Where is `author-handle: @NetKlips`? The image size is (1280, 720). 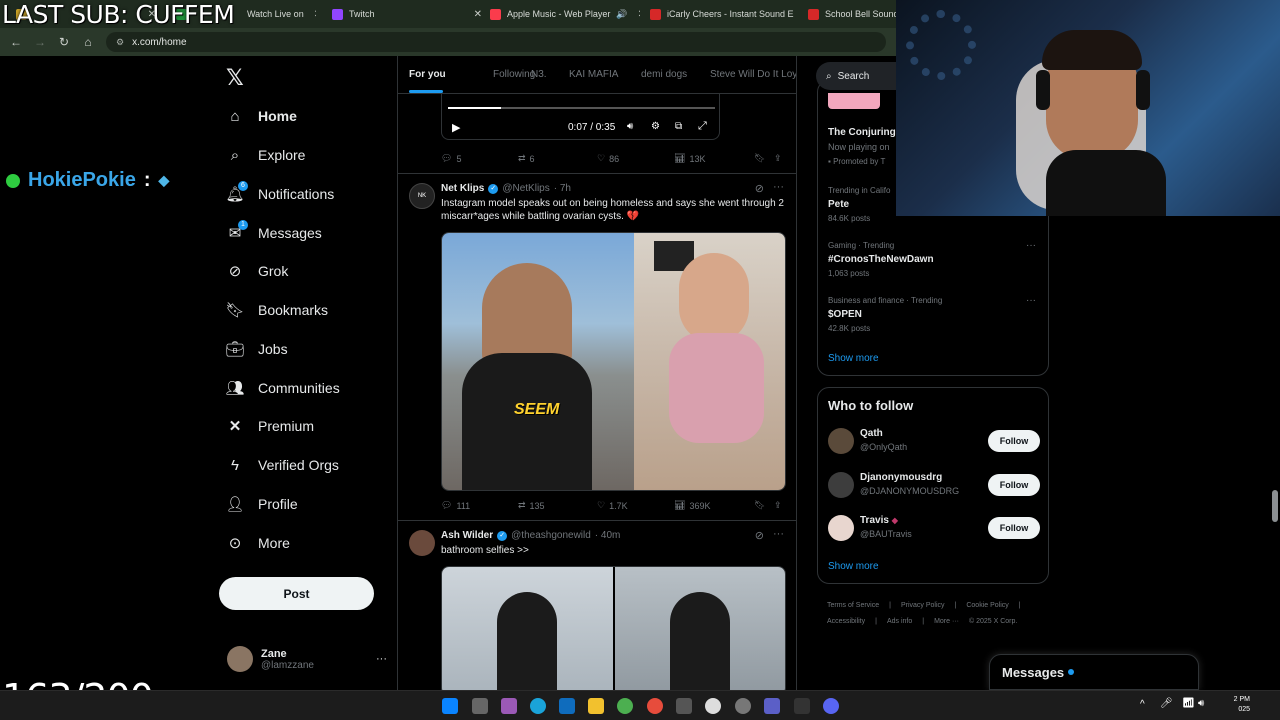 author-handle: @NetKlips is located at coordinates (525, 188).